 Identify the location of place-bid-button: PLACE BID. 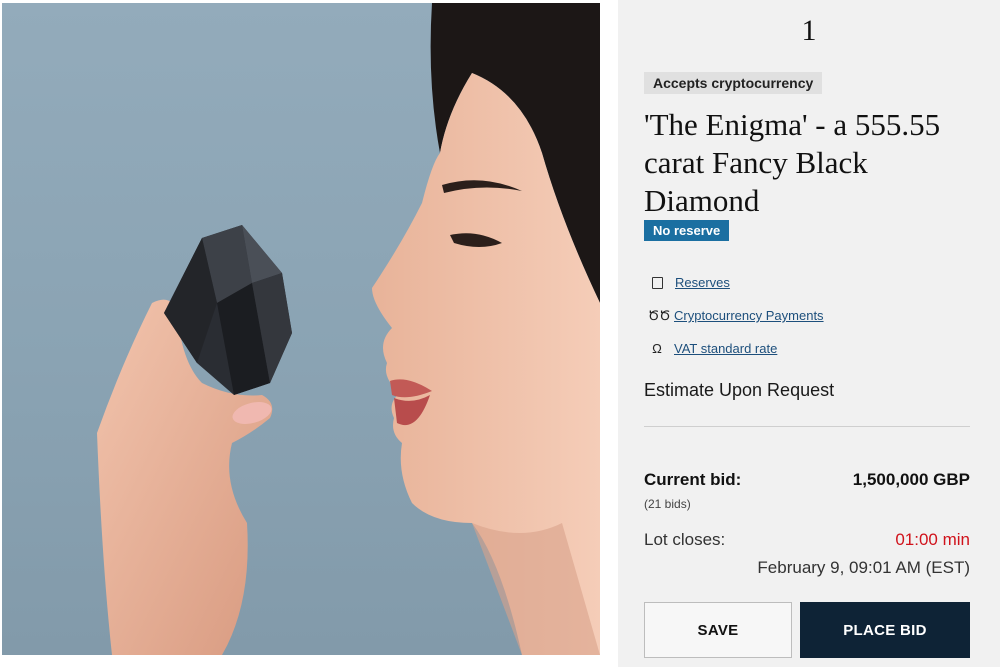
(885, 630).